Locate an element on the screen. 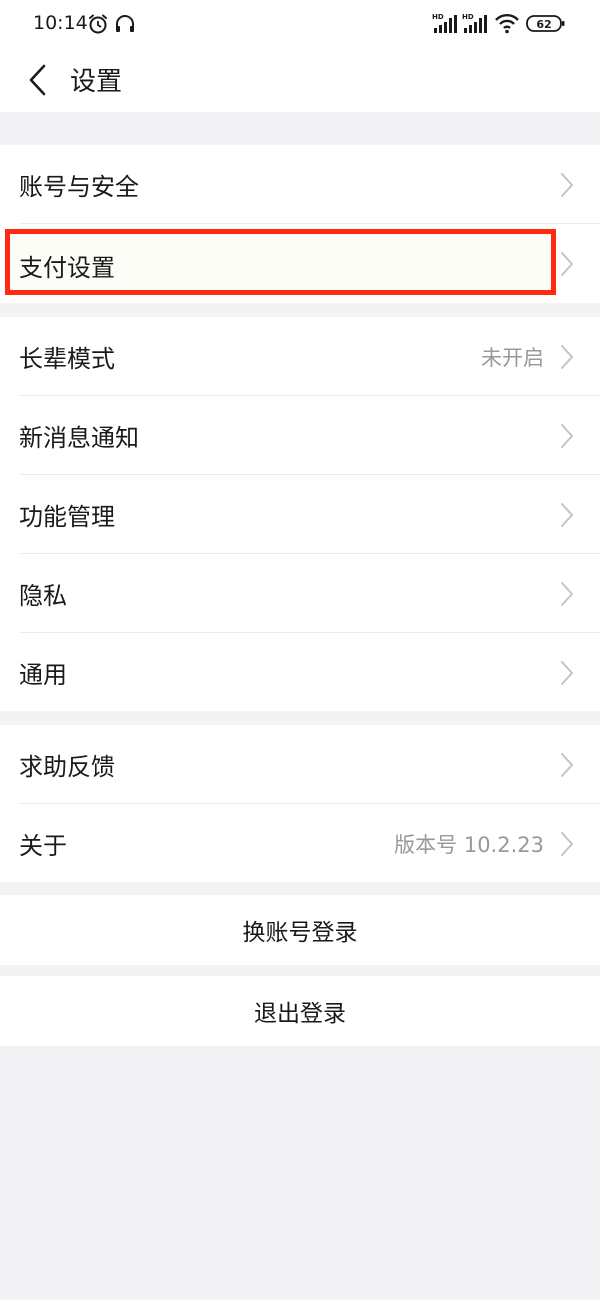 Image resolution: width=600 pixels, height=1300 pixels. settings-item-label: 账号与安全 is located at coordinates (79, 187).